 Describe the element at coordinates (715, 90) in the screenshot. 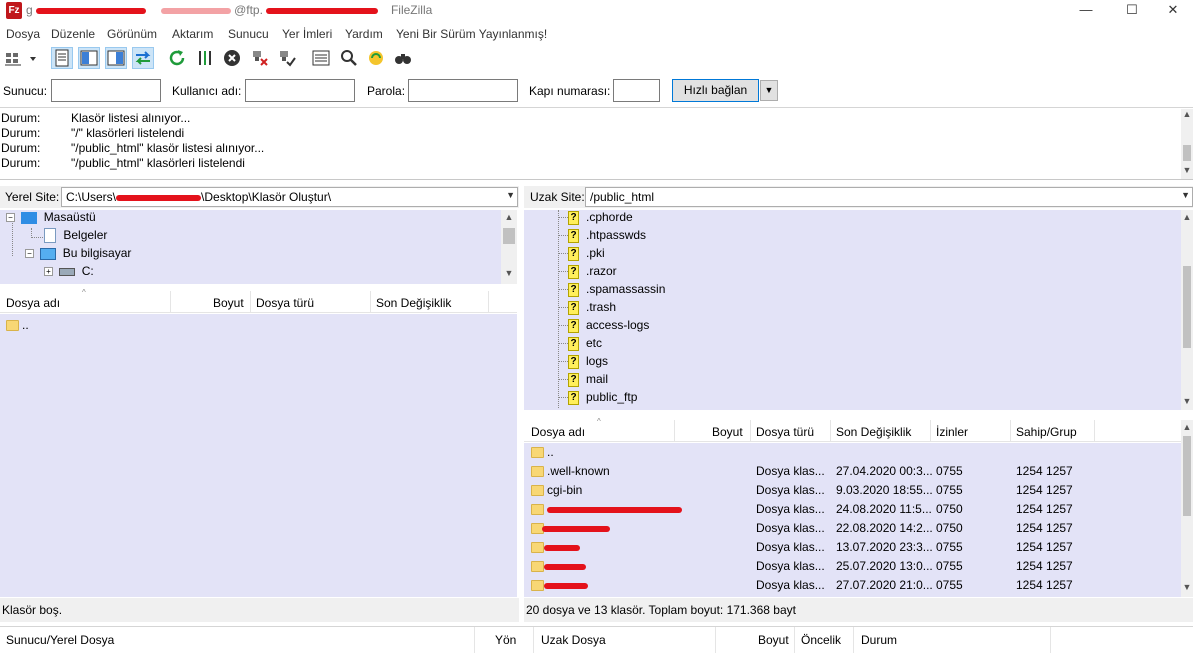

I see `quickconnect-button: Hızlı bağlan` at that location.